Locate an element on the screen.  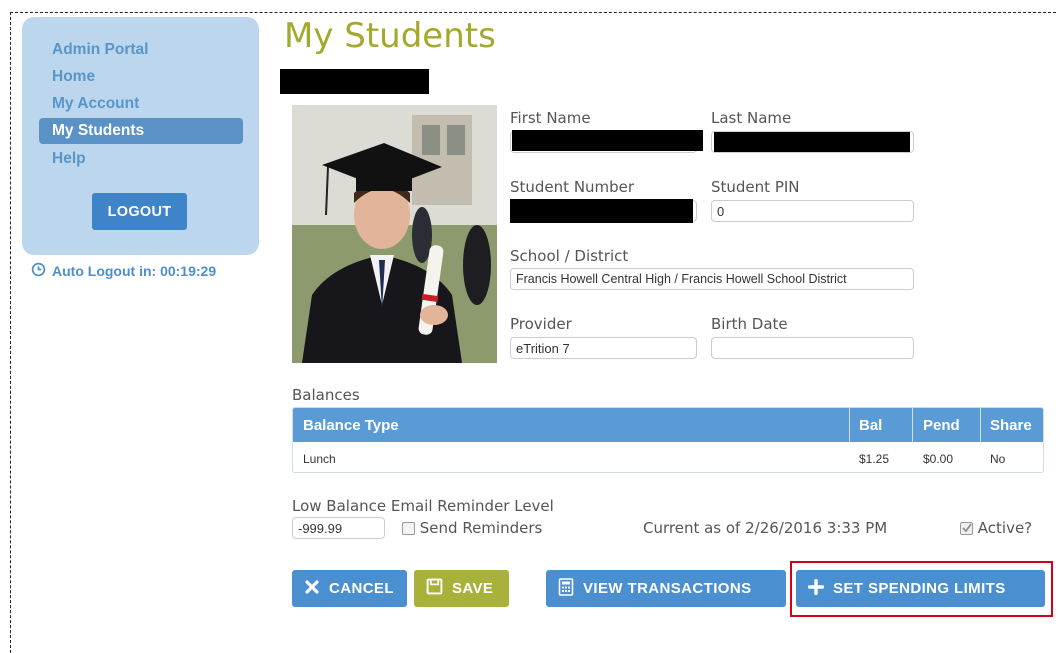
table-header: Balance Type Bal Pend Share is located at coordinates (668, 425).